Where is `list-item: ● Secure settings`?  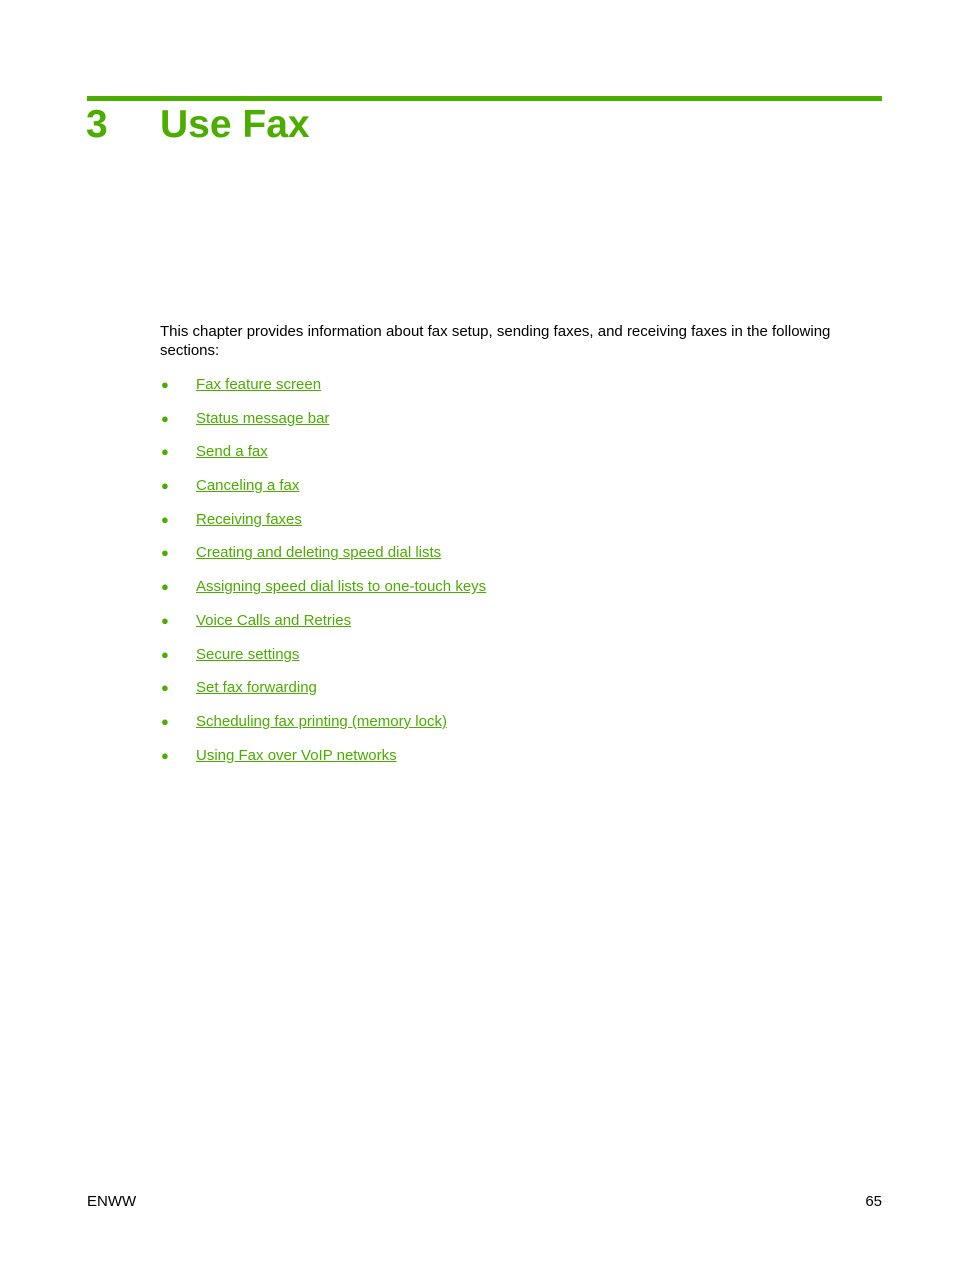
list-item: ● Secure settings is located at coordinates (323, 662).